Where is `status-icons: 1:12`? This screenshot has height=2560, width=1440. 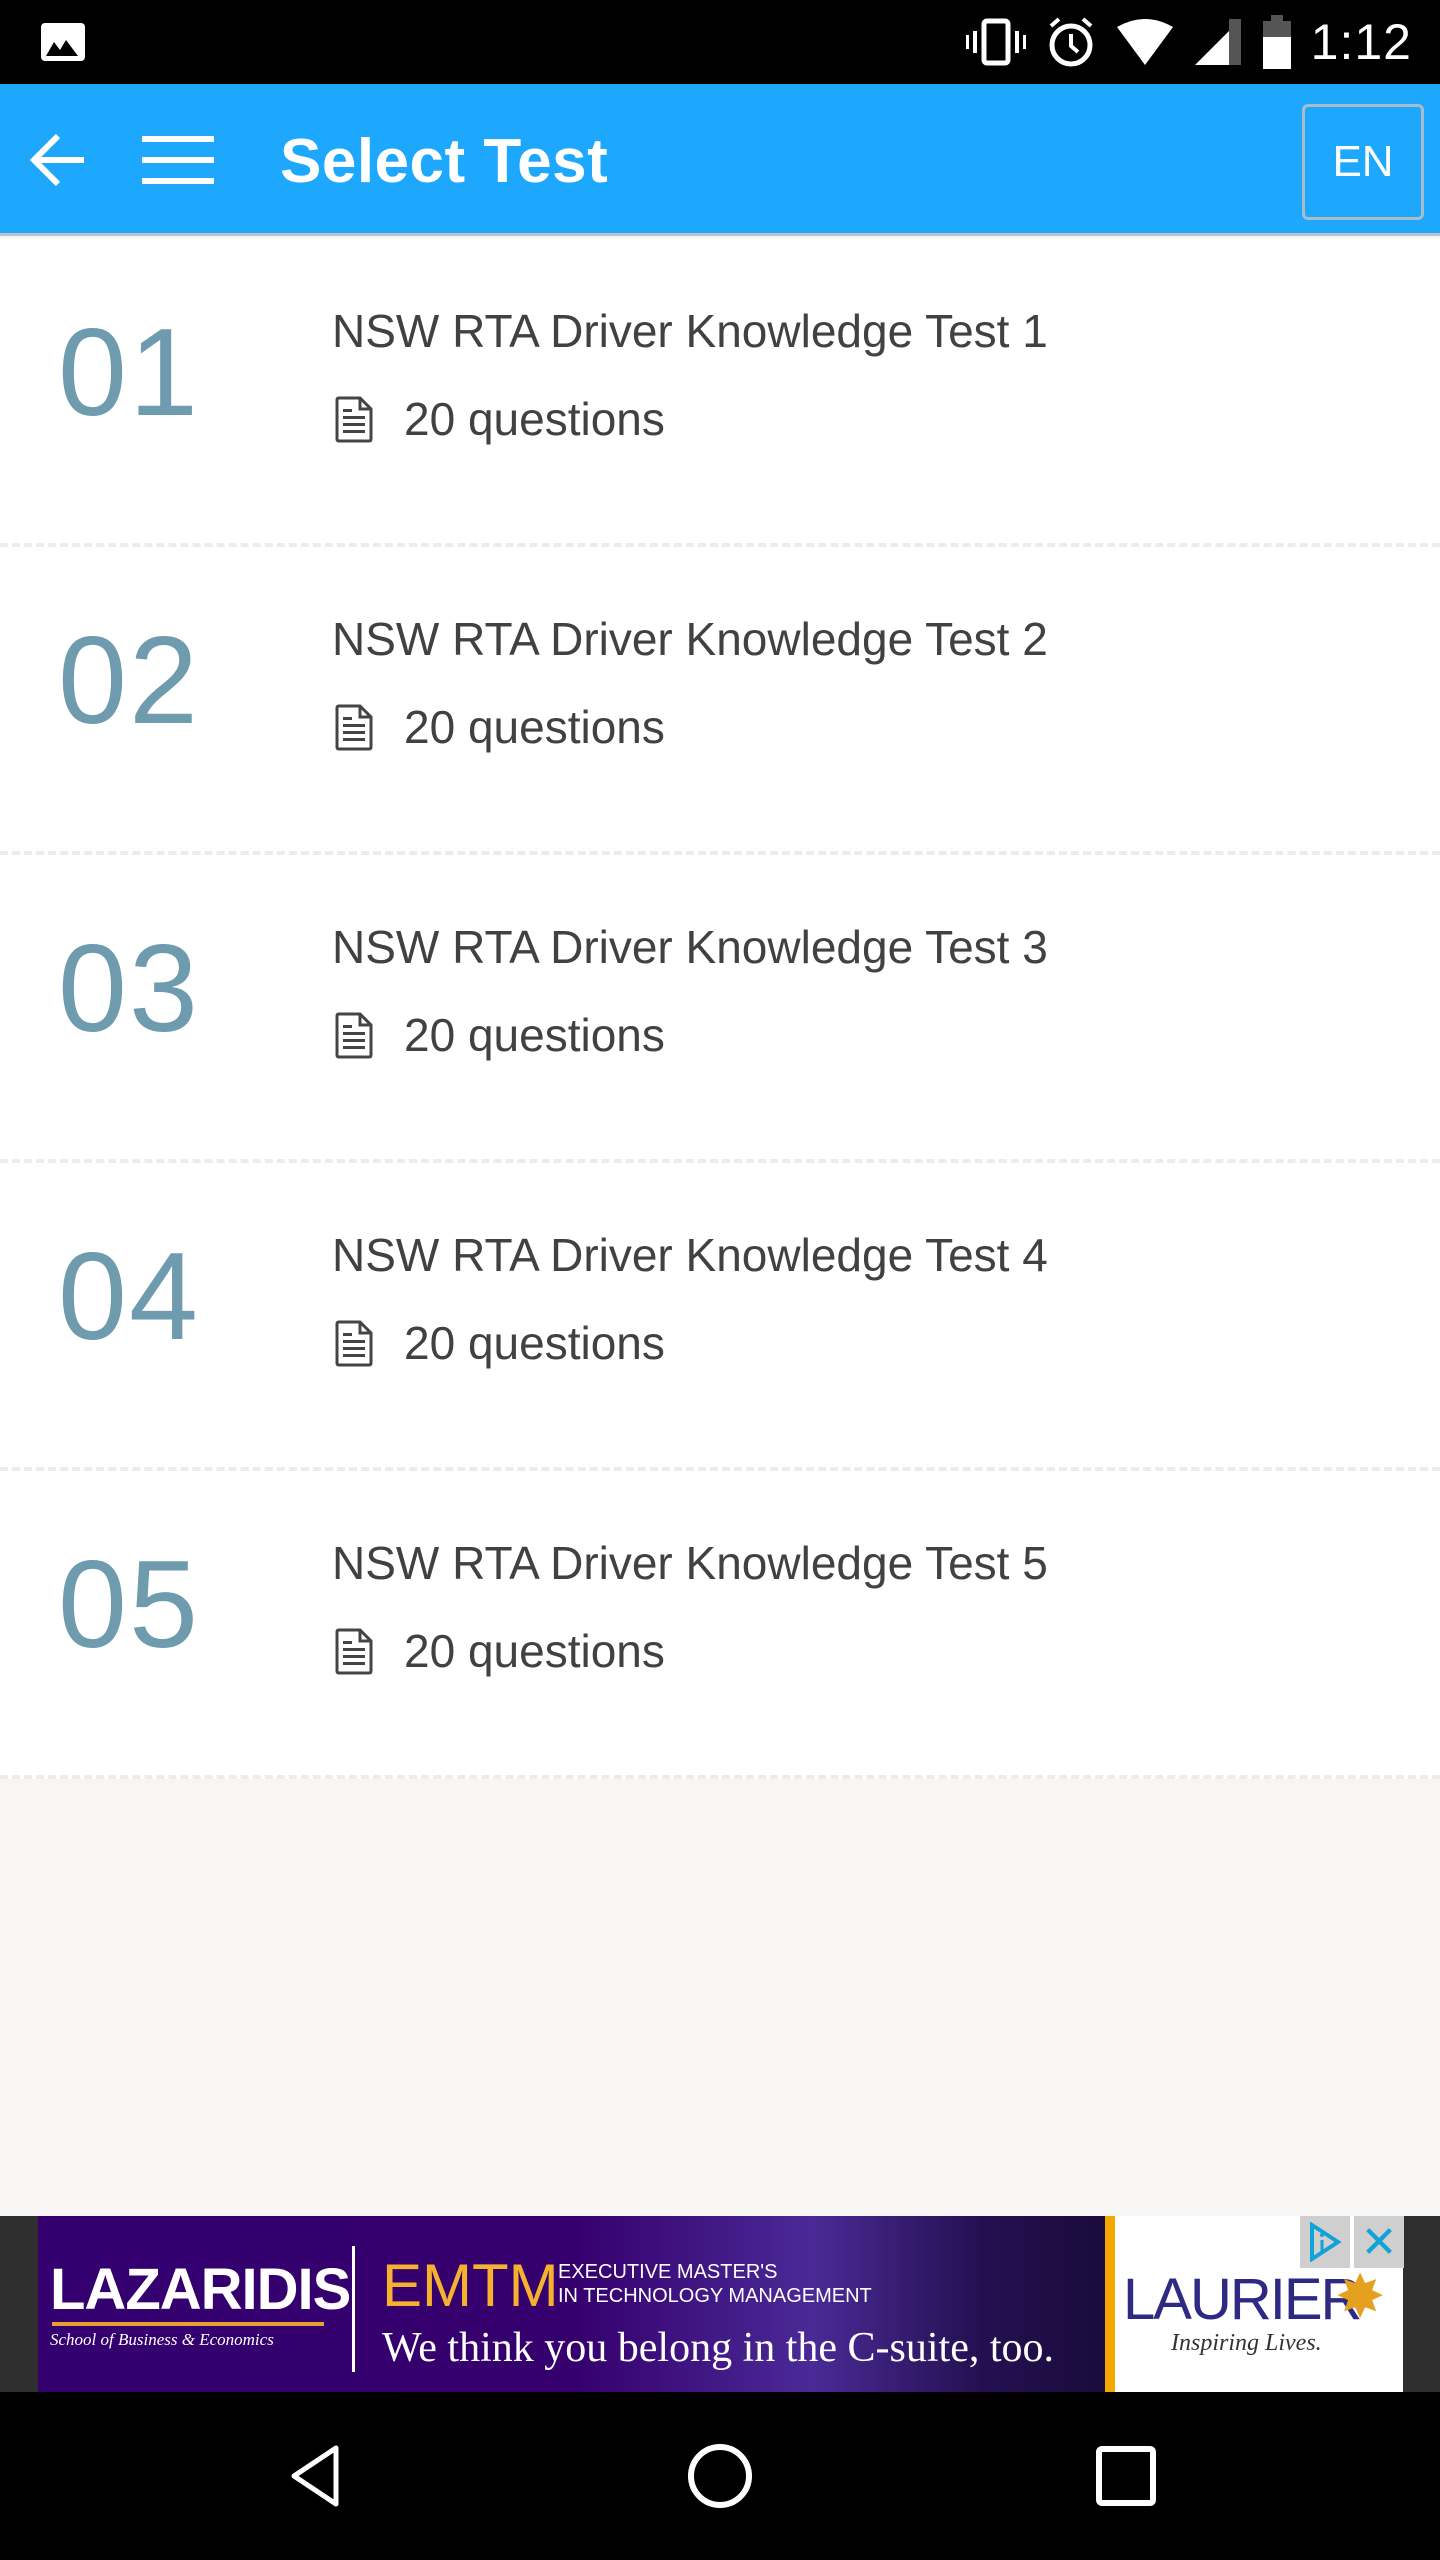 status-icons: 1:12 is located at coordinates (1188, 42).